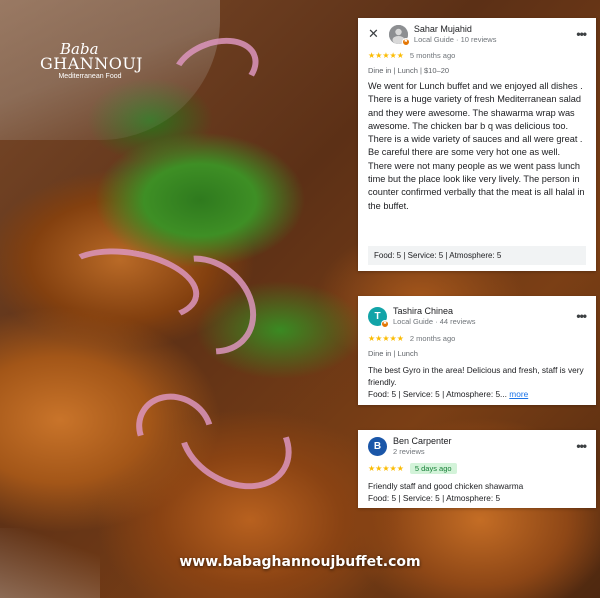 Image resolution: width=600 pixels, height=598 pixels. I want to click on review-meta: Dine in | Lunch, so click(393, 353).